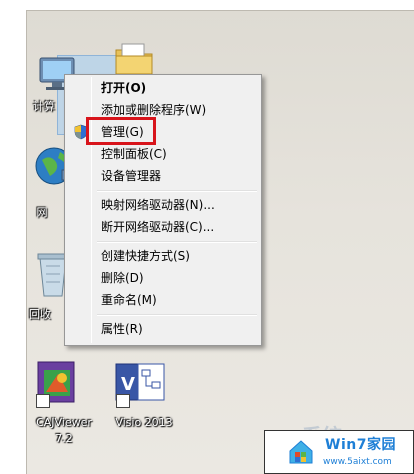  Describe the element at coordinates (40, 314) in the screenshot. I see `recycle-bin-label: 回收` at that location.